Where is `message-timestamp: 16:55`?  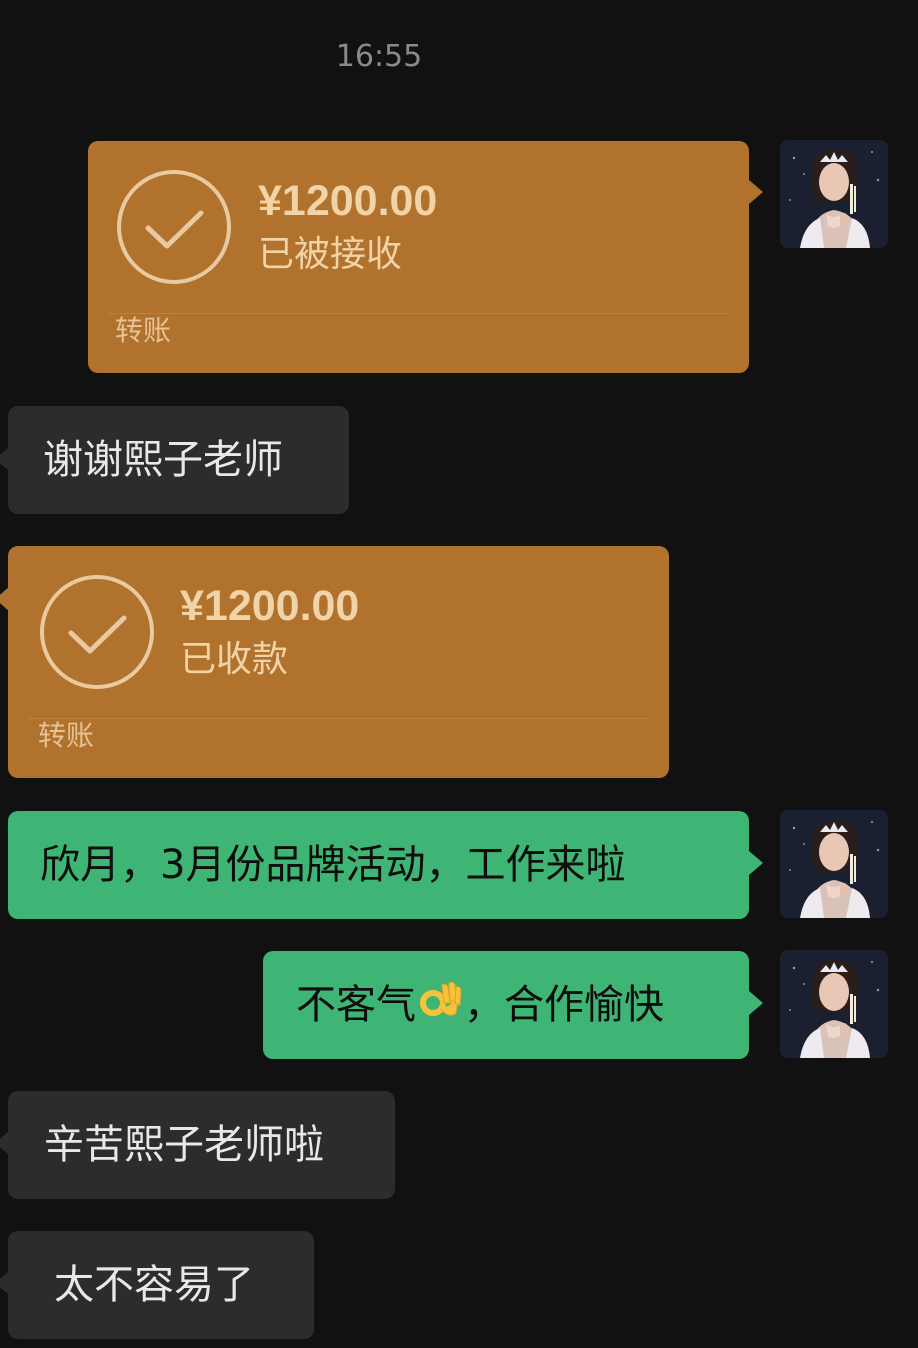 message-timestamp: 16:55 is located at coordinates (379, 56).